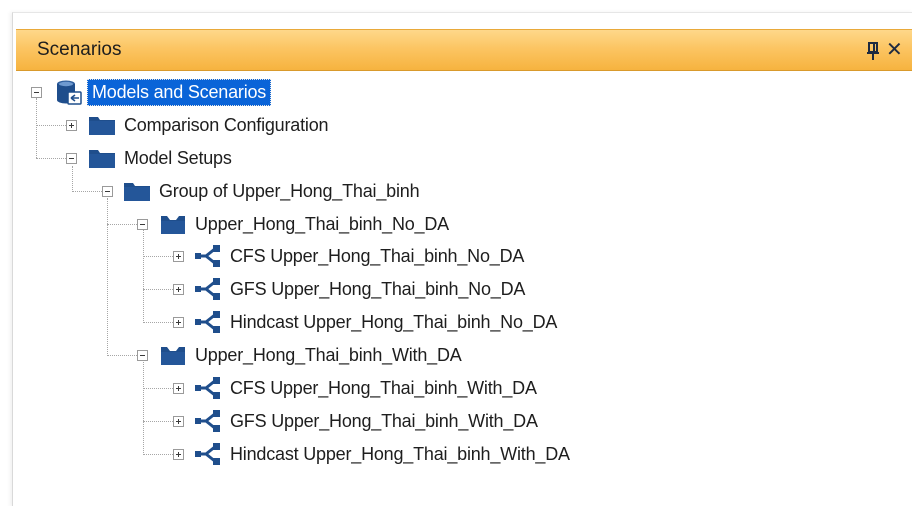 The image size is (912, 506). I want to click on tree-node-root: Models and Scenarios, so click(163, 92).